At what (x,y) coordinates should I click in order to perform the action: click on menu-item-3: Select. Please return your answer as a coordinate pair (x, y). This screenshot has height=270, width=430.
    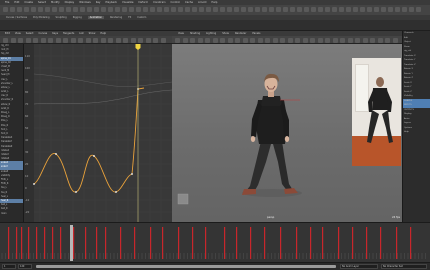
    Looking at the image, I should click on (42, 2).